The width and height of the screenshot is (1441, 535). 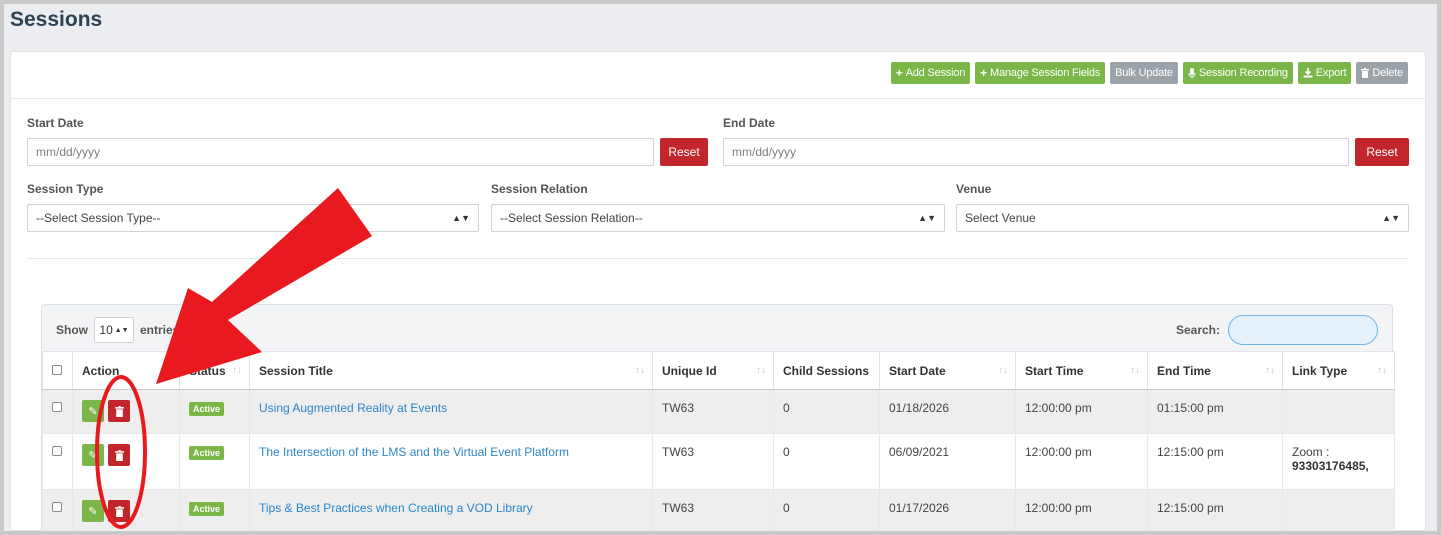 I want to click on manage-session-fields-button: + Manage Session Fields, so click(x=1040, y=73).